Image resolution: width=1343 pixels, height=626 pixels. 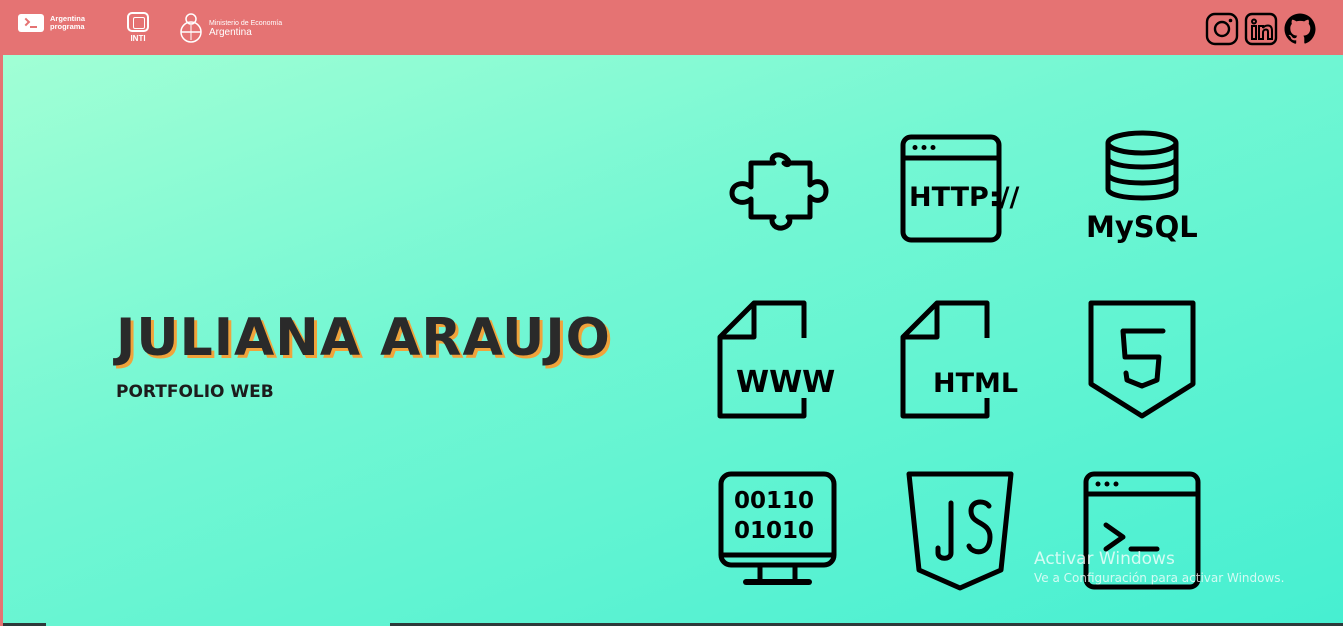 What do you see at coordinates (960, 531) in the screenshot?
I see `javascript-icon` at bounding box center [960, 531].